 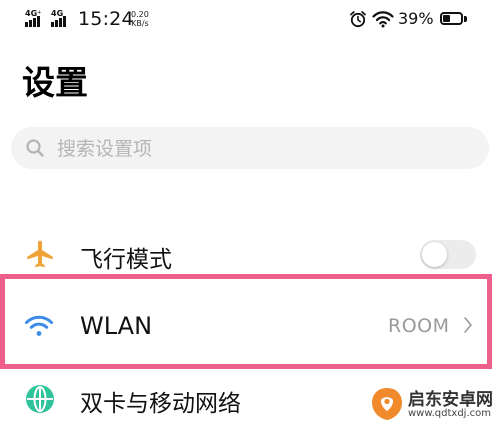 What do you see at coordinates (40, 254) in the screenshot?
I see `airplane-icon` at bounding box center [40, 254].